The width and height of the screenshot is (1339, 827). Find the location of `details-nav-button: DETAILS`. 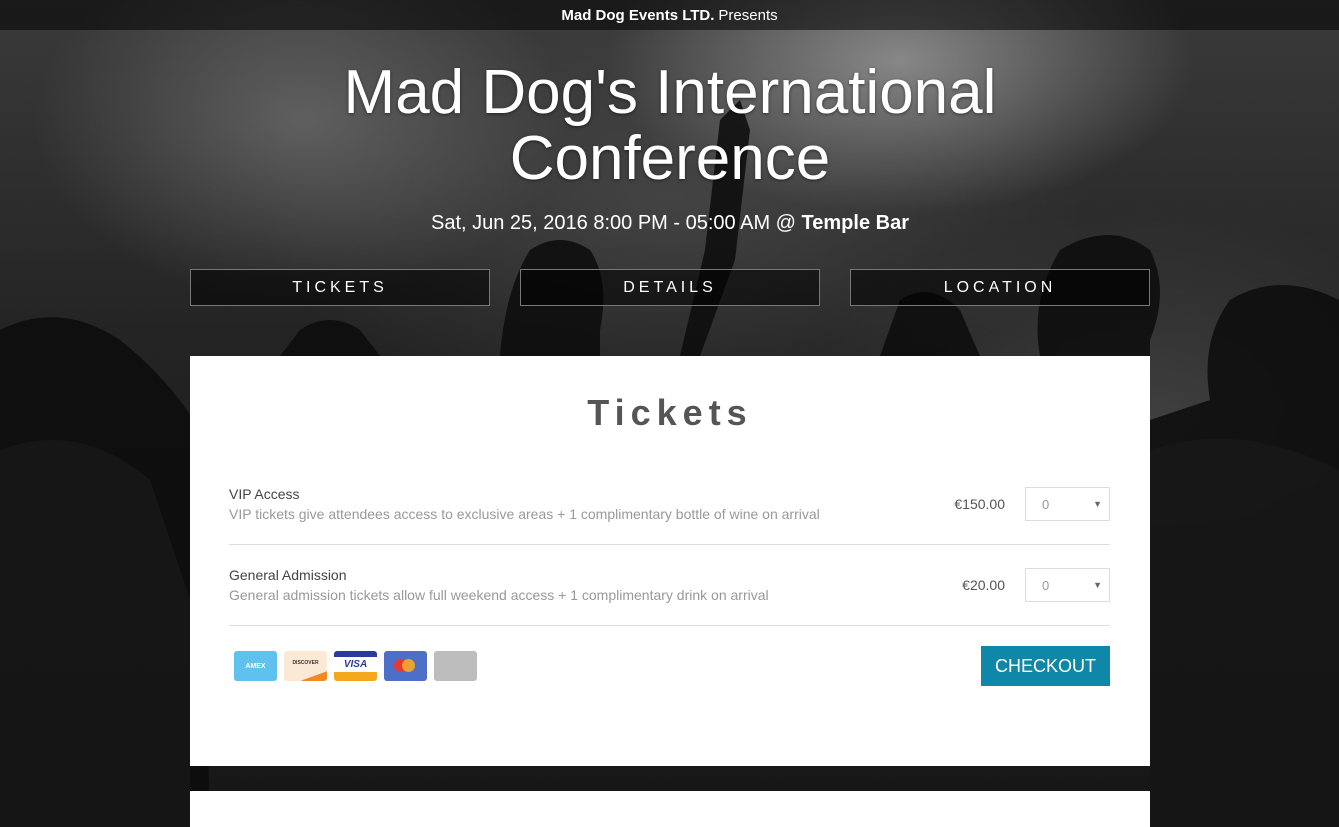

details-nav-button: DETAILS is located at coordinates (670, 287).